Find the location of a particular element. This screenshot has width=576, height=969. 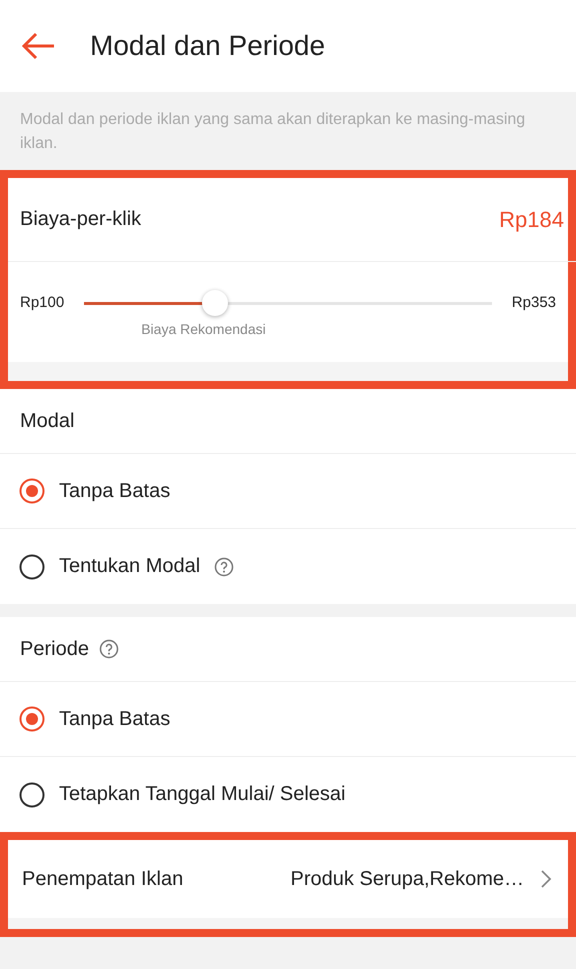

option-label: Tetapkan Tanggal Mulai/ Selesai is located at coordinates (202, 794).